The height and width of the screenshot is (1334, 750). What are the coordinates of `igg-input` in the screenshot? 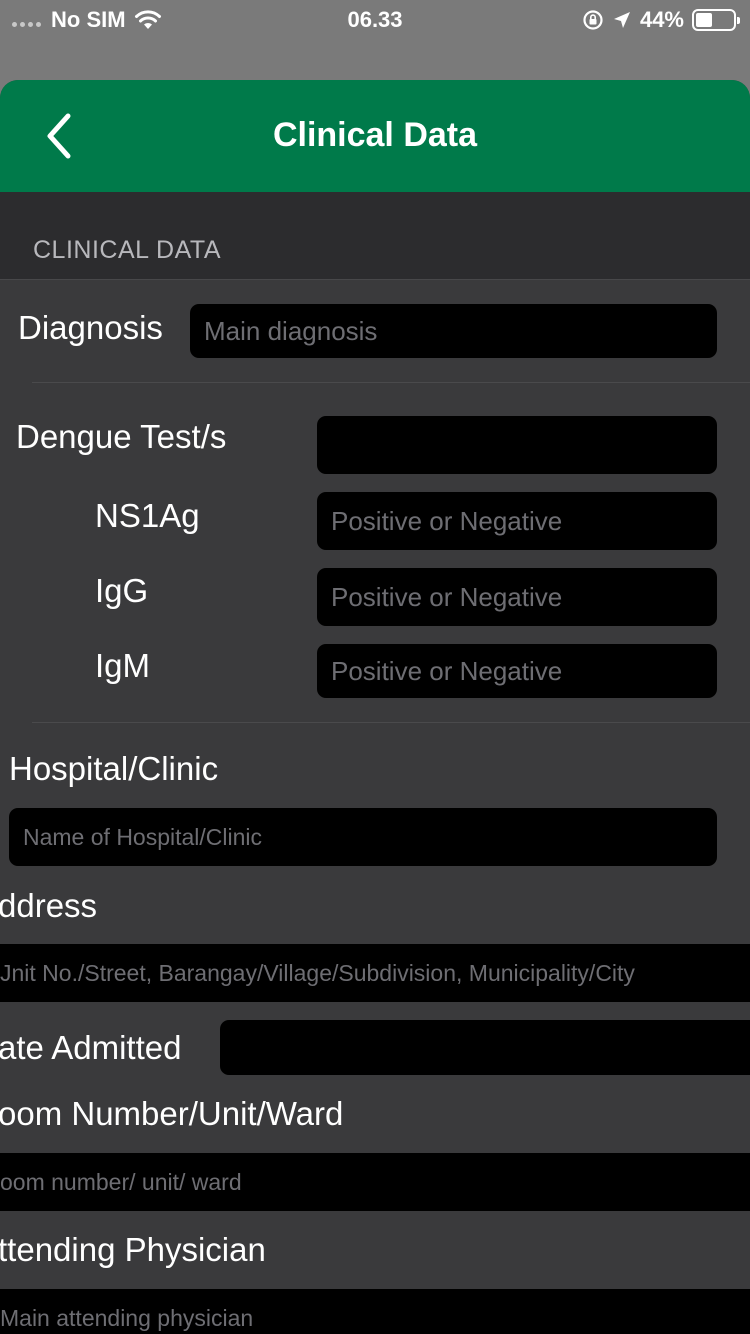 It's located at (517, 597).